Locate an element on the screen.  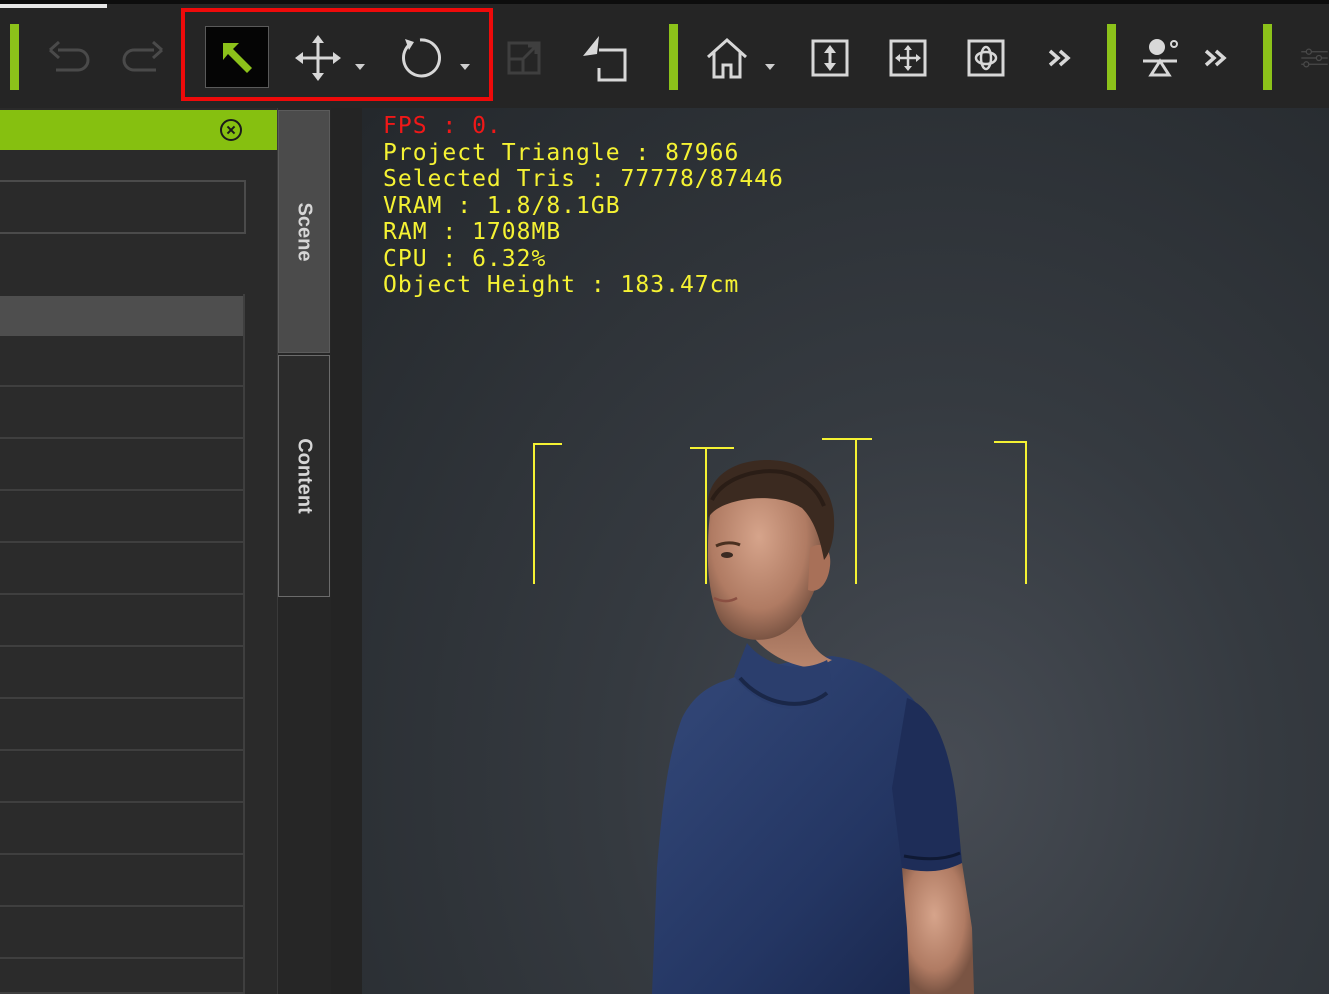
camera-dropdown-caret is located at coordinates (770, 67).